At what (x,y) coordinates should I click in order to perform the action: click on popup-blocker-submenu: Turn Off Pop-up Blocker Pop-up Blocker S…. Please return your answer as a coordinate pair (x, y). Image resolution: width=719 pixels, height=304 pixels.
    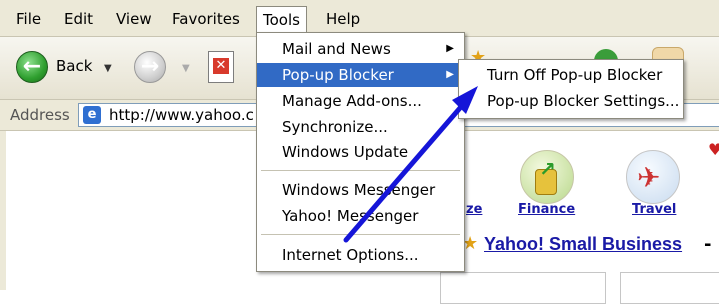
    Looking at the image, I should click on (571, 89).